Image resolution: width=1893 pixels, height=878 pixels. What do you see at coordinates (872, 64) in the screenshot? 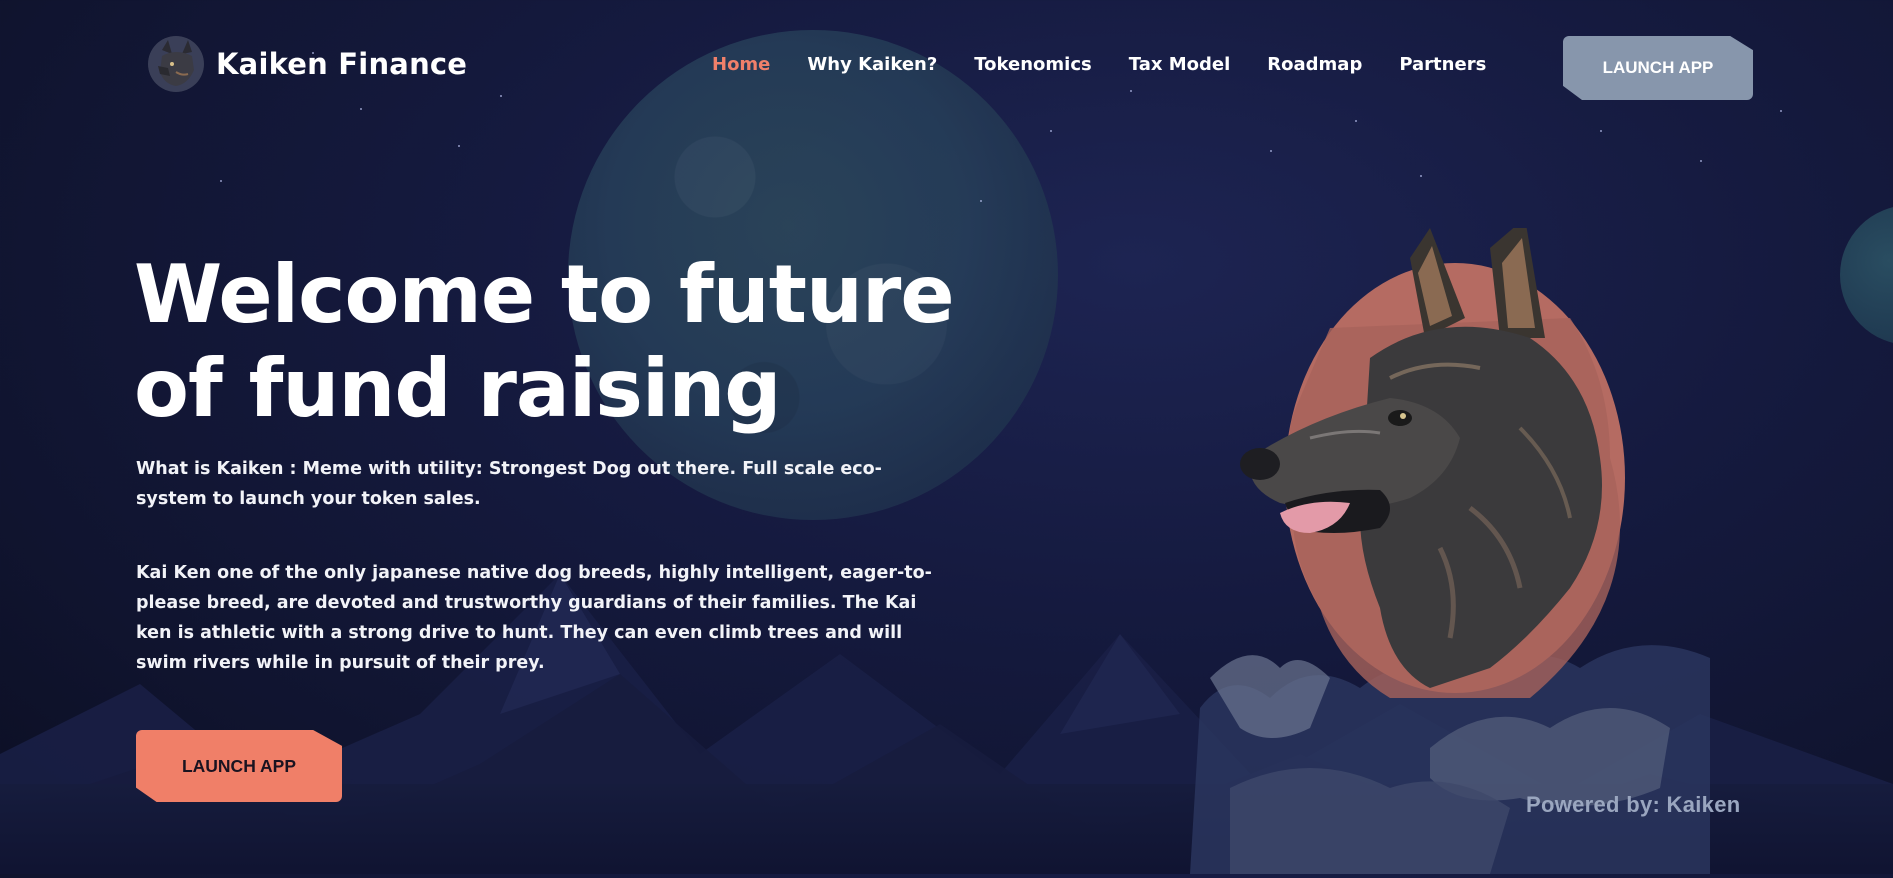
I see `nav-why-kaiken: Why Kaiken?` at bounding box center [872, 64].